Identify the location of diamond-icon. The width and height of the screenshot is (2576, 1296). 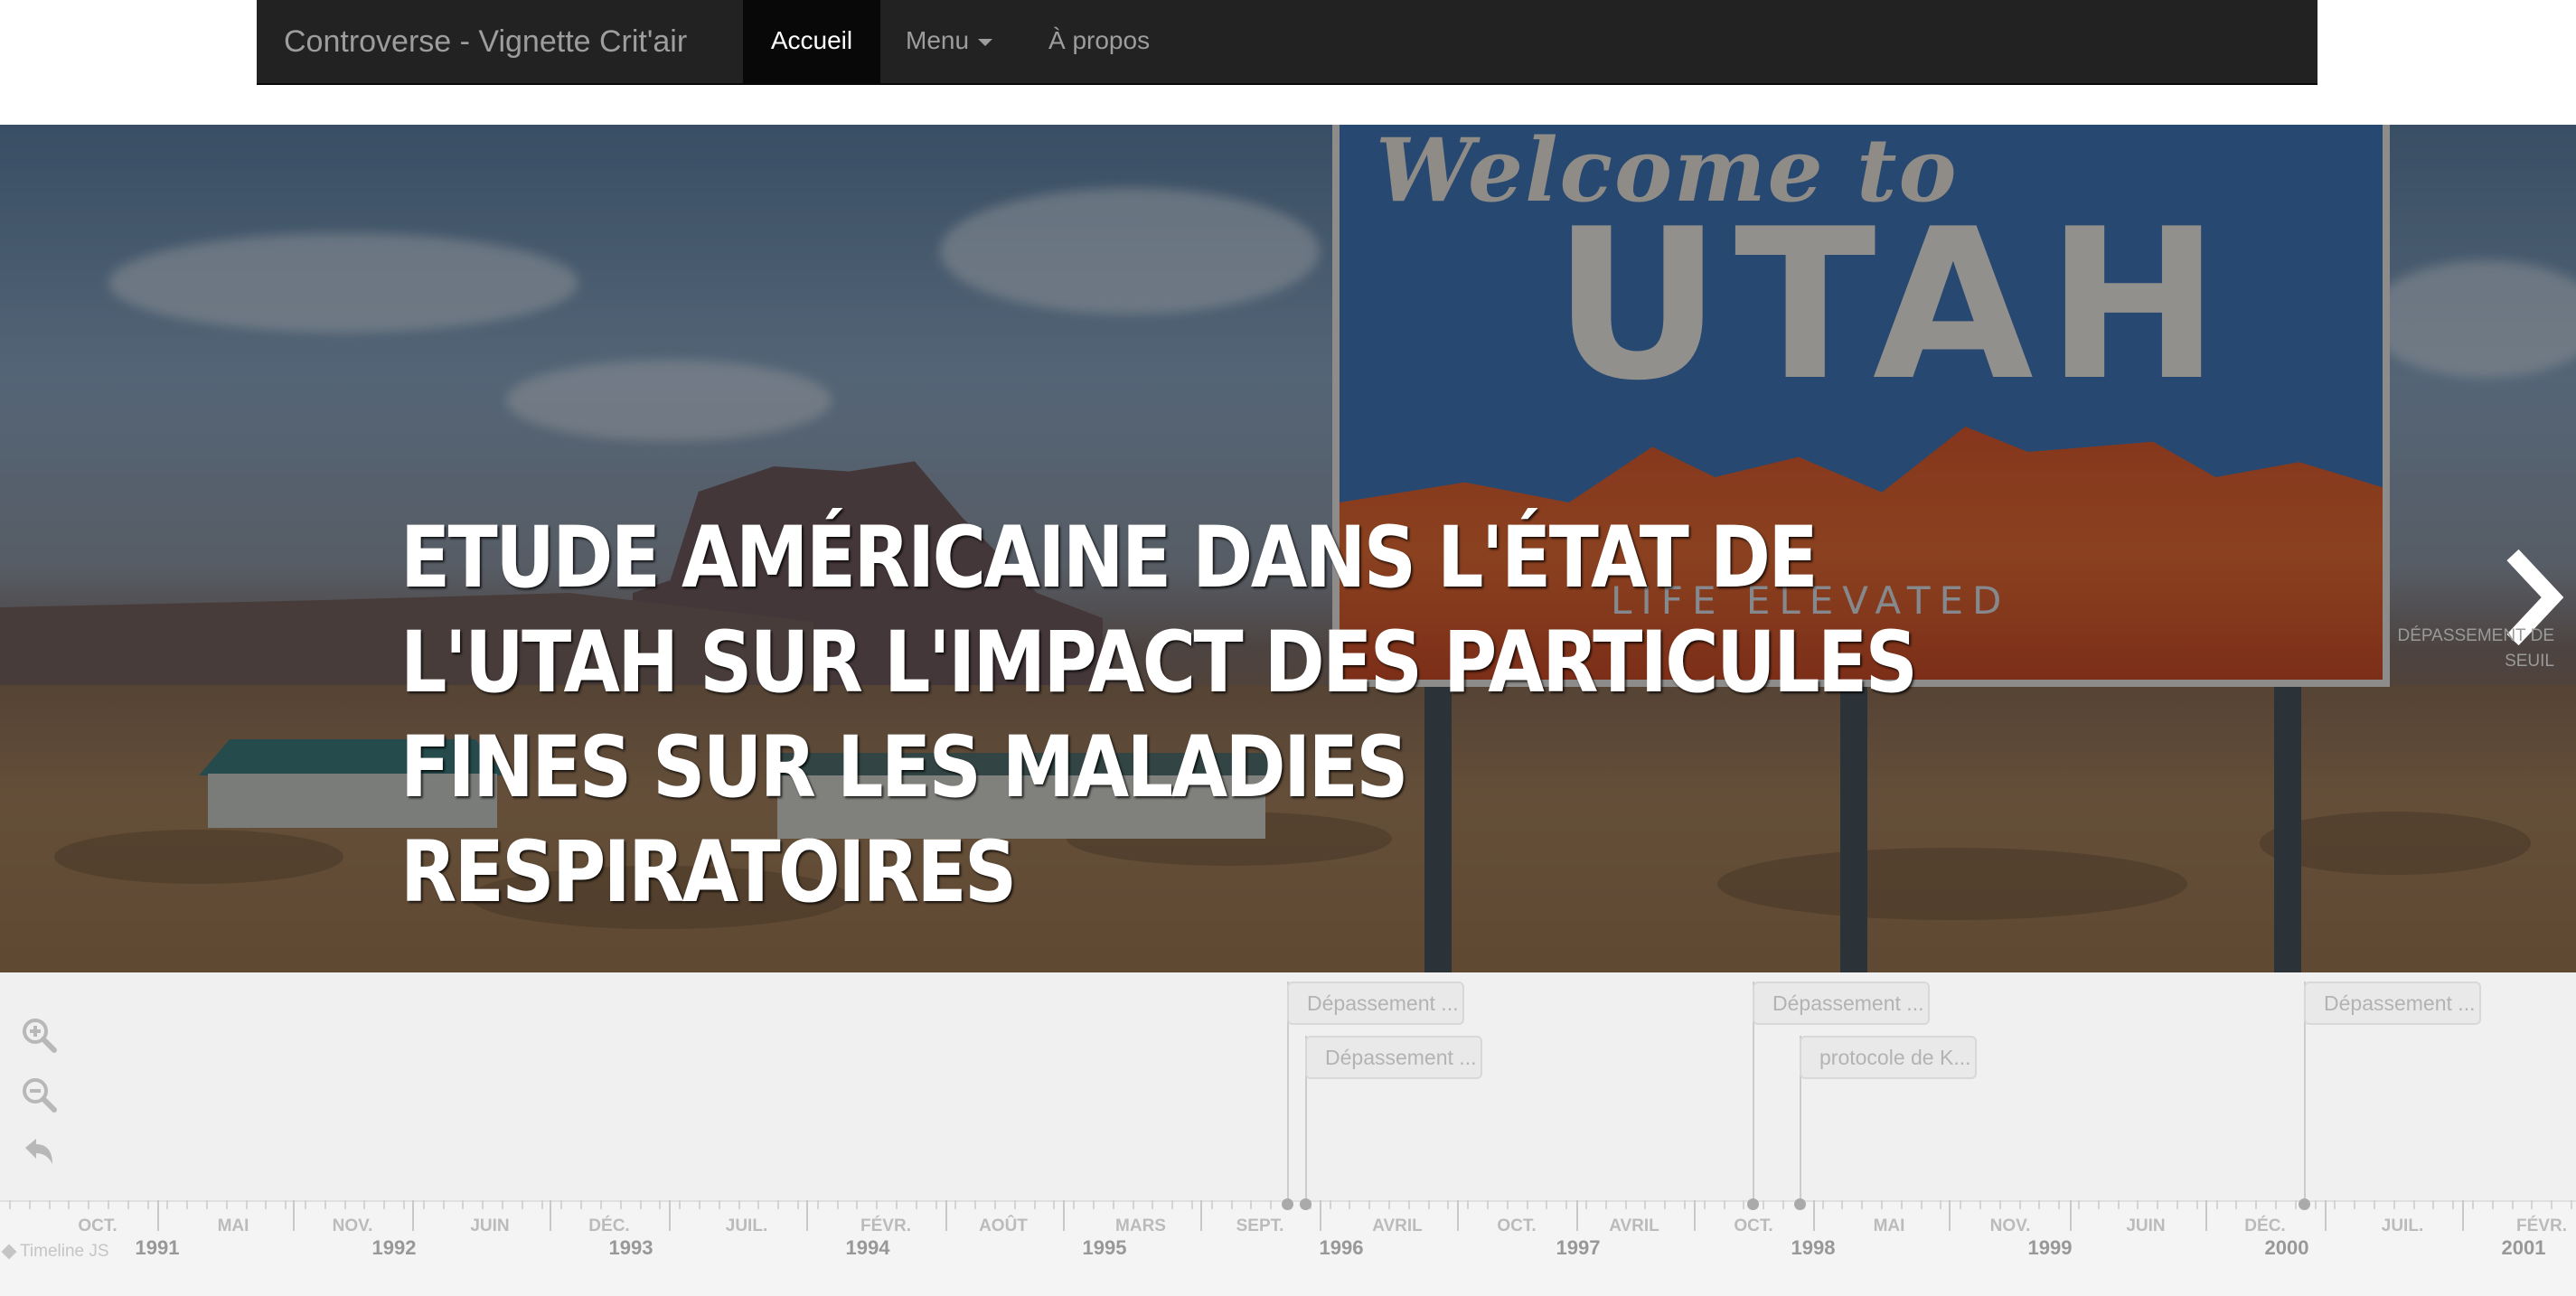
(9, 1252).